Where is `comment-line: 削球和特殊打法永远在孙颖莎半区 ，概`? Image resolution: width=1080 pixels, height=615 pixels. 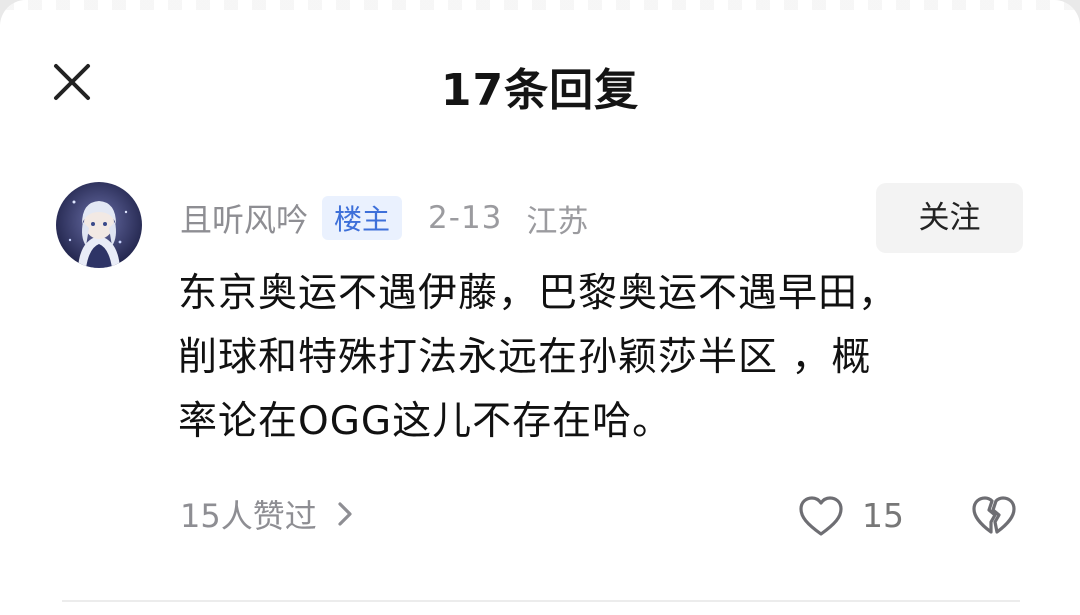 comment-line: 削球和特殊打法永远在孙颖莎半区 ，概 is located at coordinates (525, 357).